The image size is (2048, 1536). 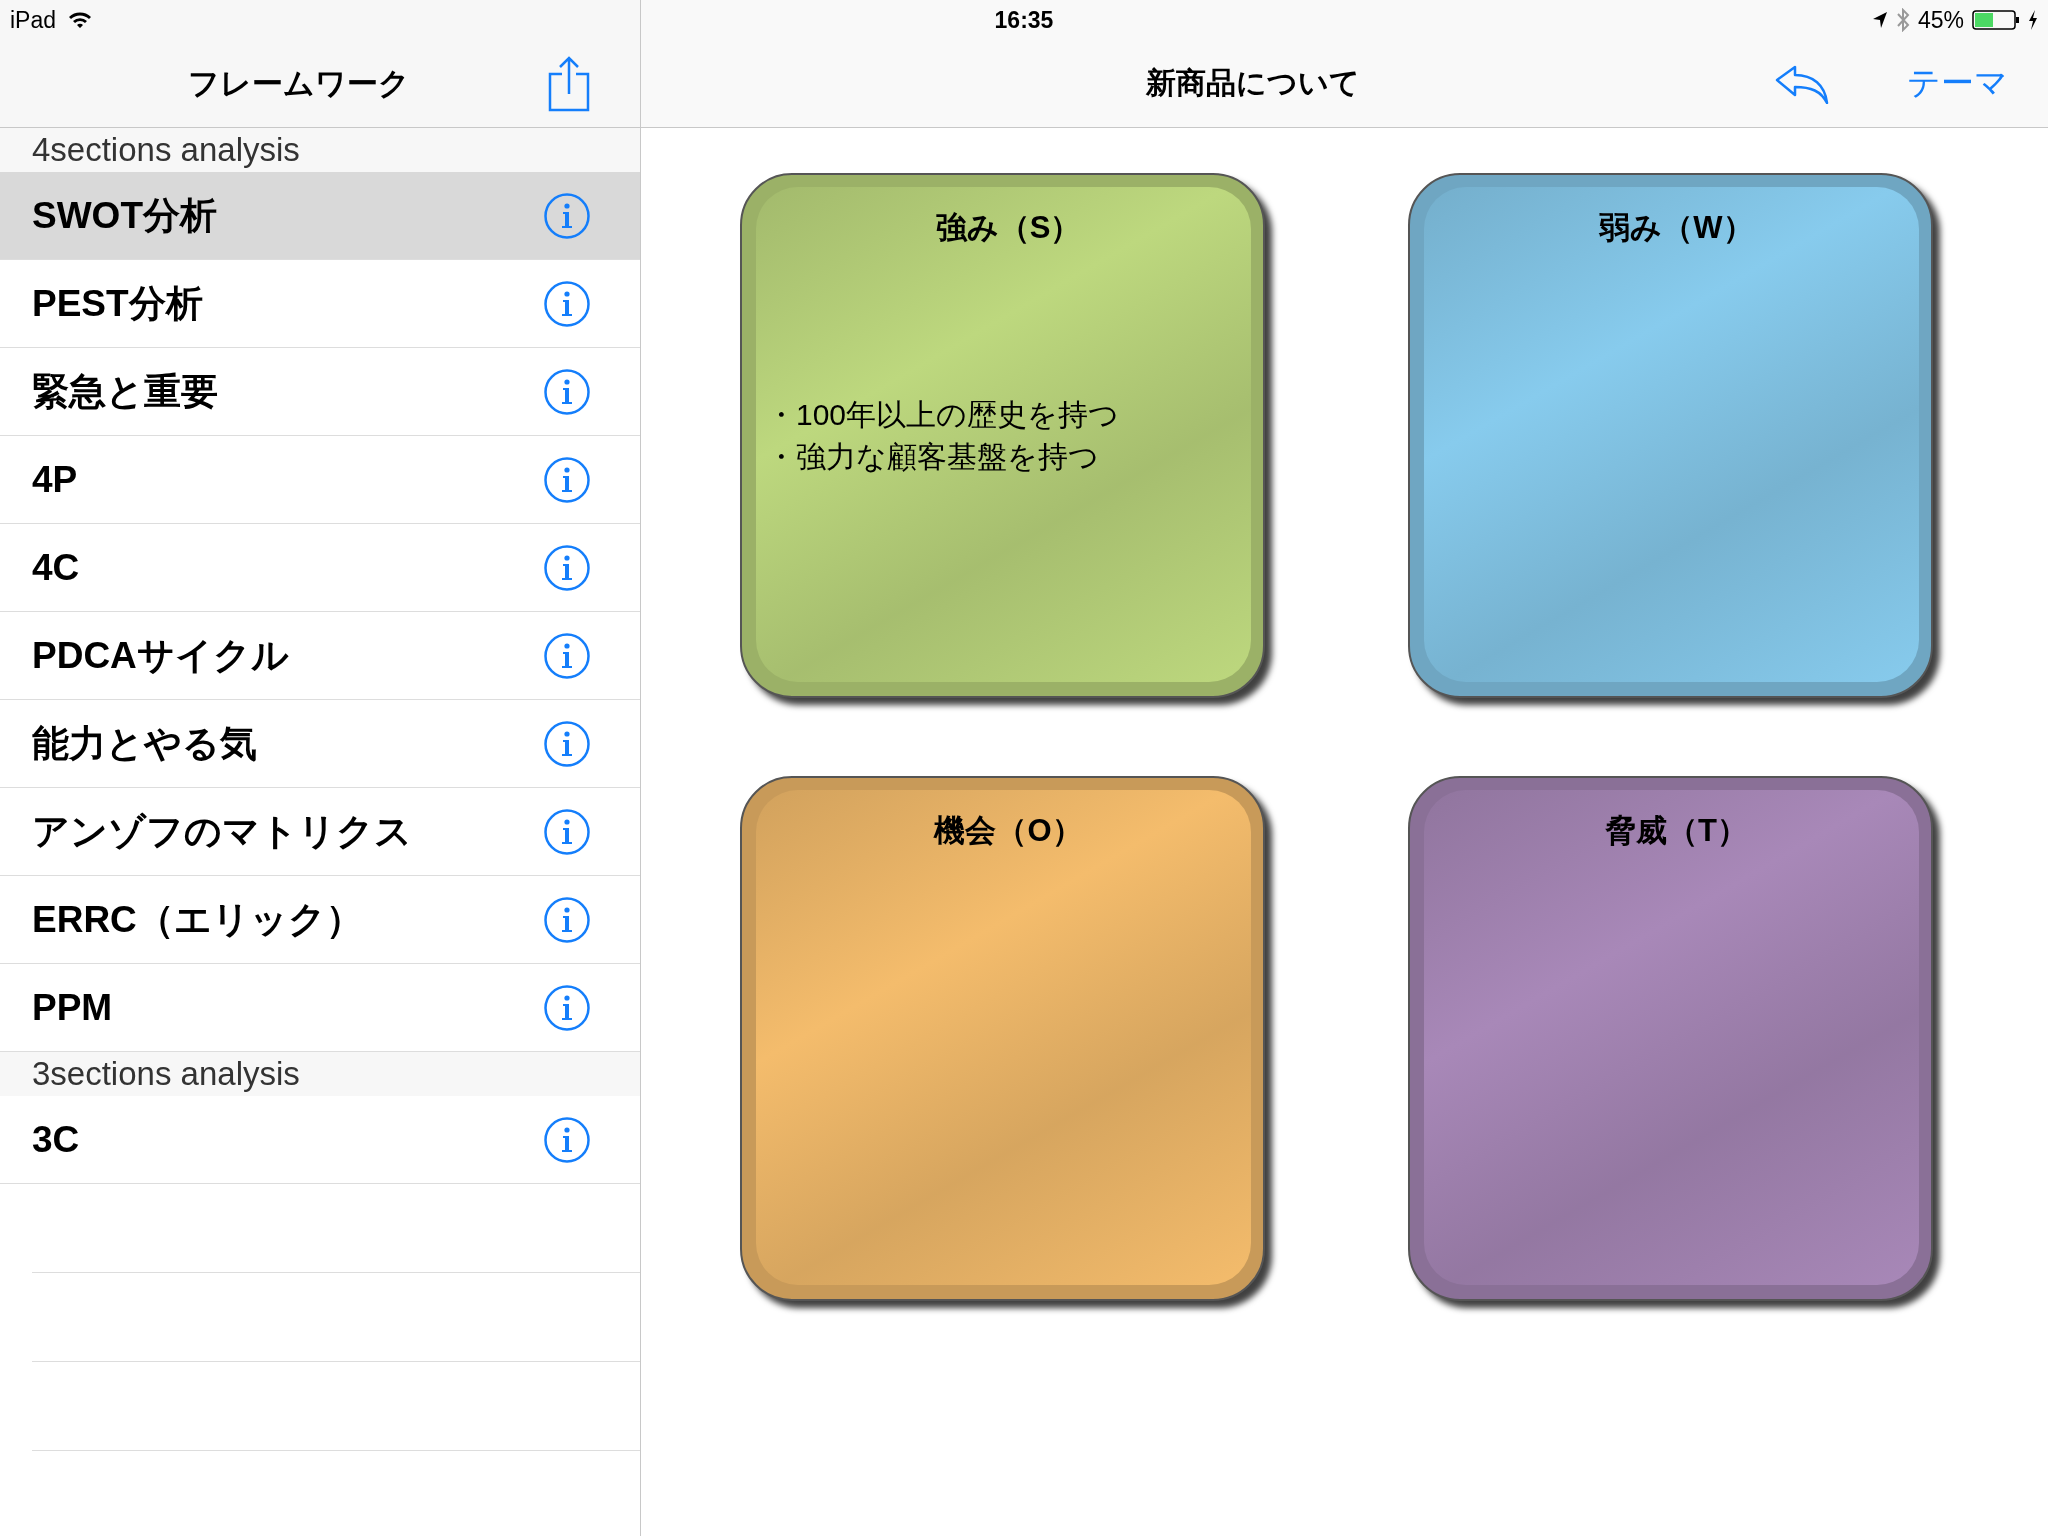 I want to click on note-title: 機会（O）, so click(x=1008, y=831).